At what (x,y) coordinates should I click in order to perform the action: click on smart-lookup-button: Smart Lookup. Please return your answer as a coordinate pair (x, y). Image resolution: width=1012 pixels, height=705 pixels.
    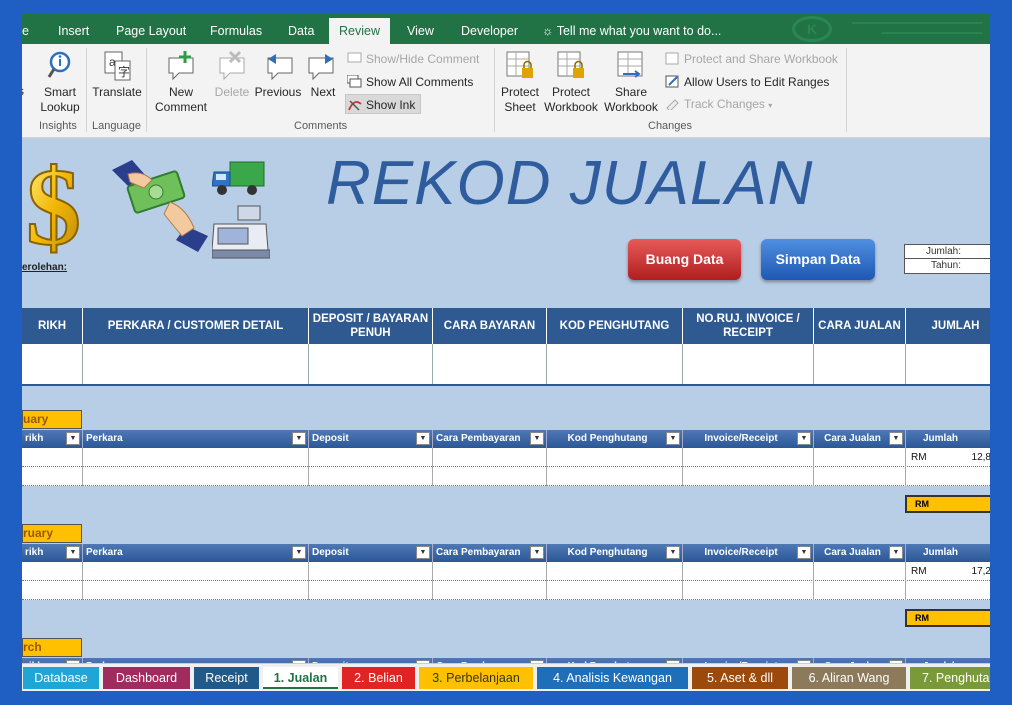
    Looking at the image, I should click on (60, 82).